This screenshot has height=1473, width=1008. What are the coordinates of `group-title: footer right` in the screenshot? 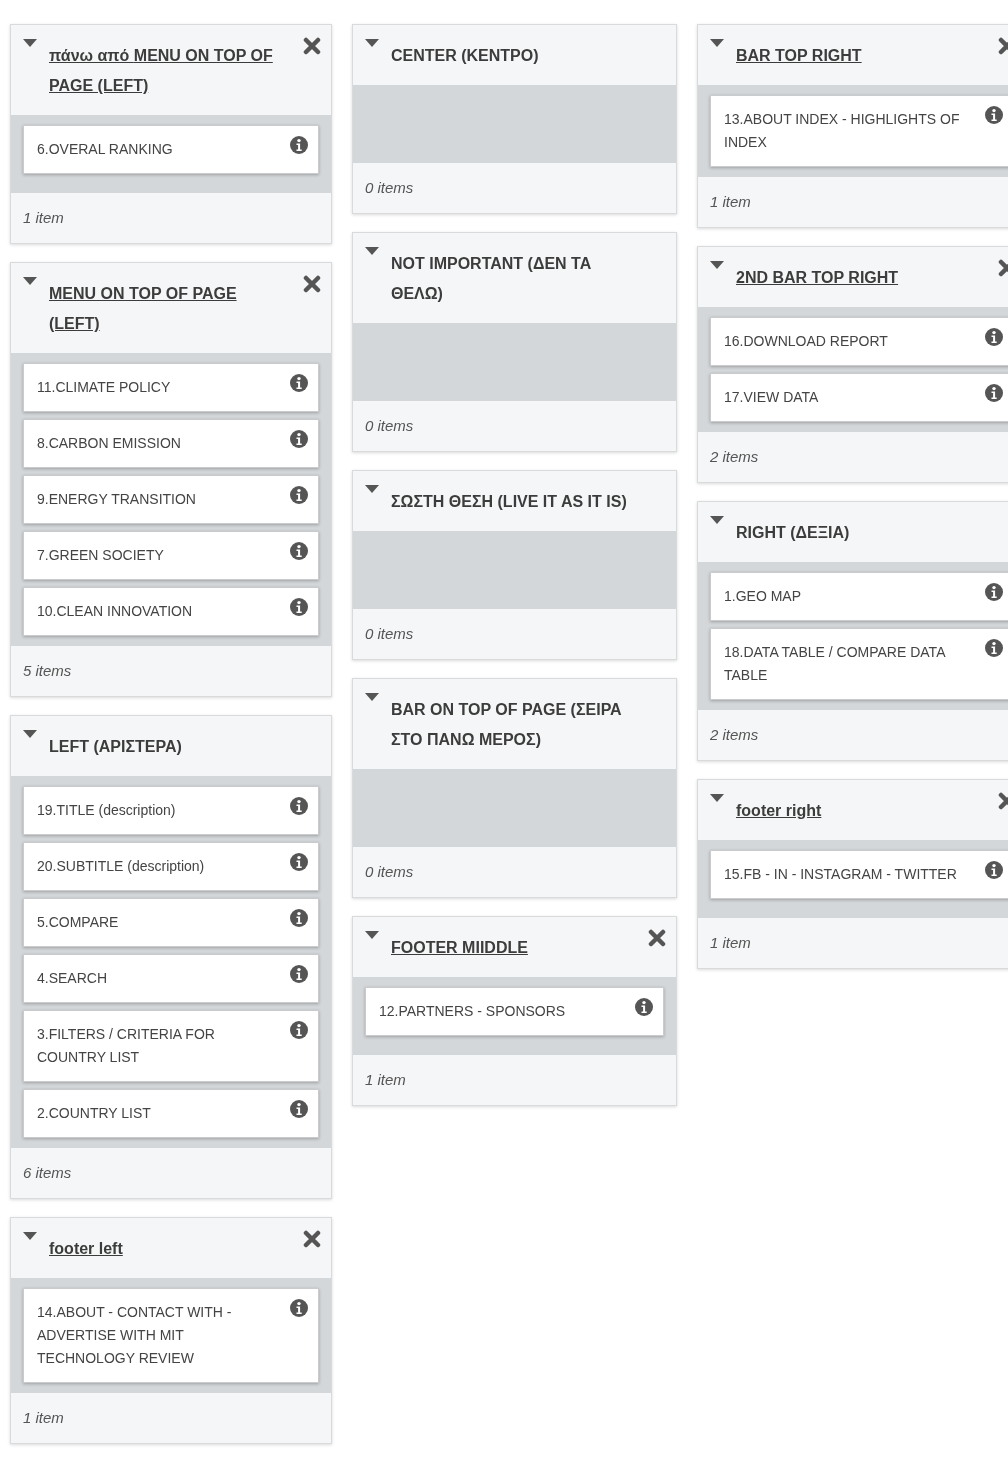 It's located at (857, 811).